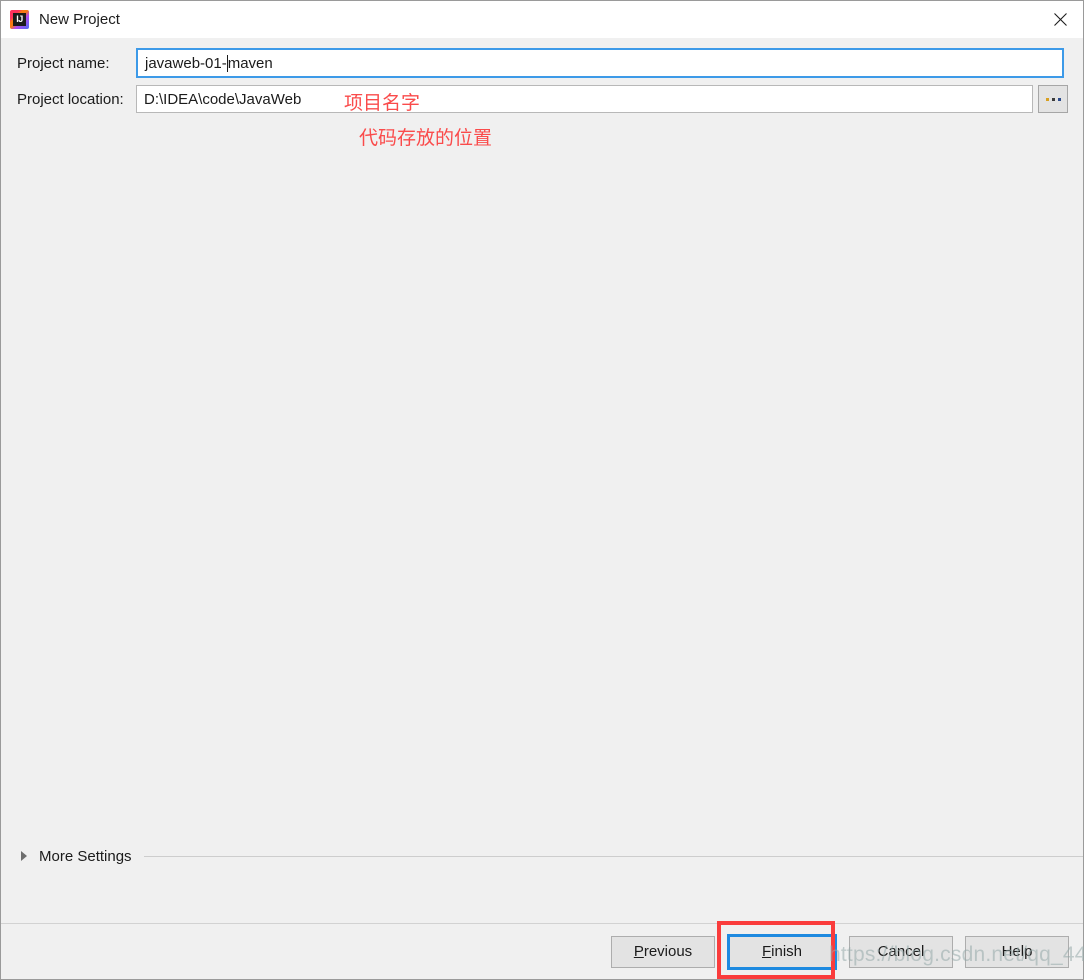 This screenshot has height=980, width=1084. Describe the element at coordinates (542, 949) in the screenshot. I see `dialog-footer: Previous Finish Cancel Help` at that location.